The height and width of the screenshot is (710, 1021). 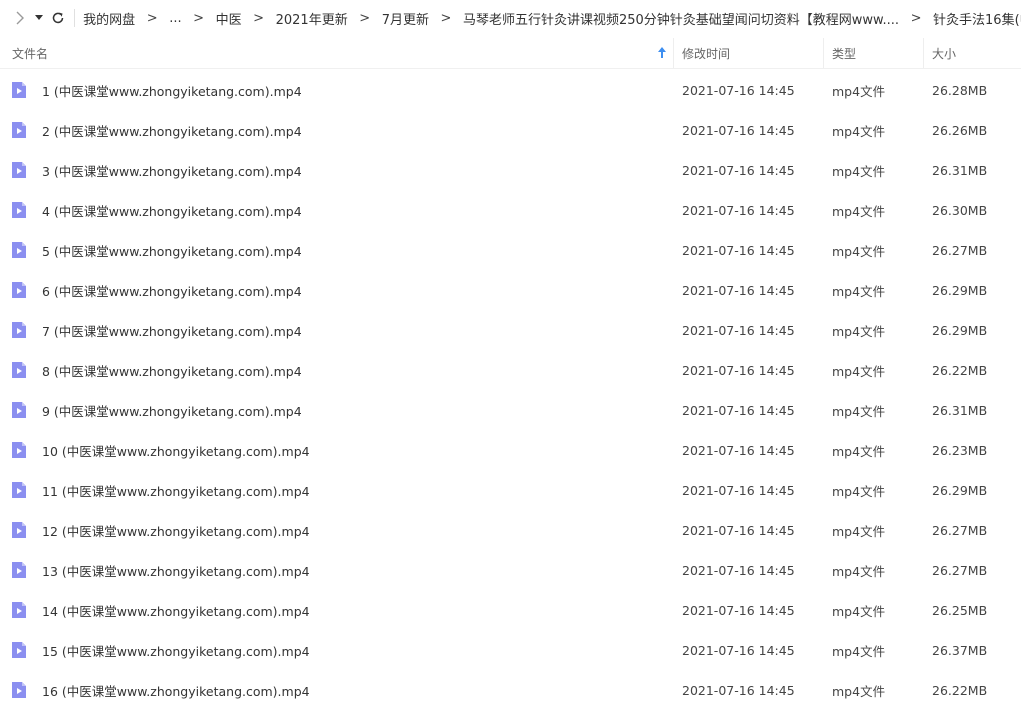 I want to click on file-name: 5 (中医课堂www.zhongyiketang.com).mp4, so click(x=172, y=251).